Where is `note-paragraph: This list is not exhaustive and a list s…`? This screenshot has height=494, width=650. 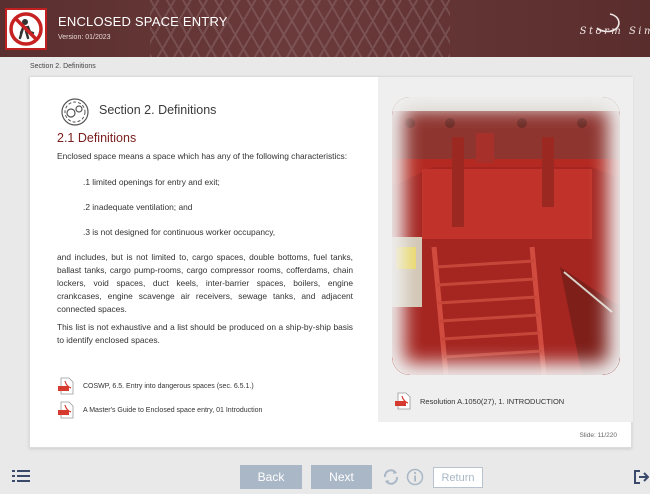 note-paragraph: This list is not exhaustive and a list s… is located at coordinates (205, 333).